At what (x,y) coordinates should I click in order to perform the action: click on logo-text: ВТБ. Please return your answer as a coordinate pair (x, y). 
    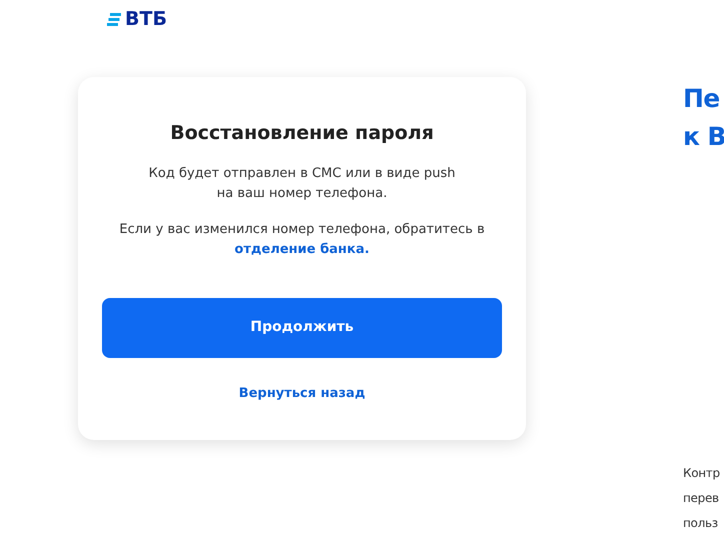
    Looking at the image, I should click on (146, 19).